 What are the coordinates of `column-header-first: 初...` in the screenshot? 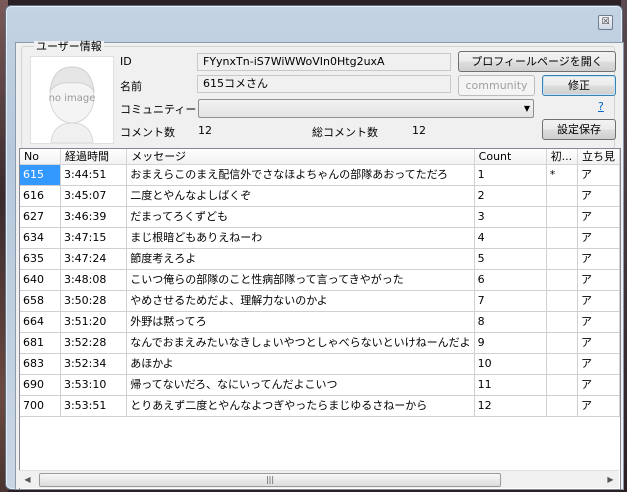 It's located at (562, 157).